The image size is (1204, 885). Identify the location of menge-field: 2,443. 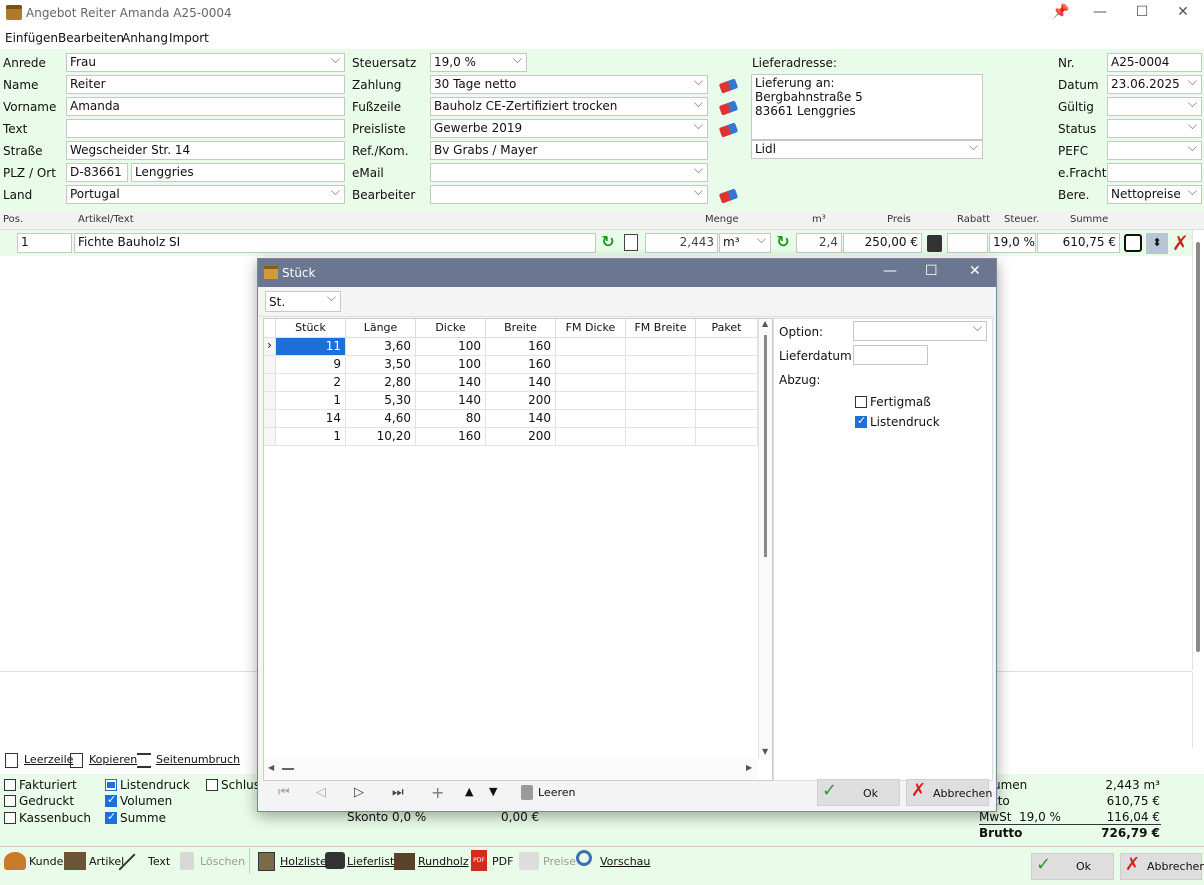
(681, 243).